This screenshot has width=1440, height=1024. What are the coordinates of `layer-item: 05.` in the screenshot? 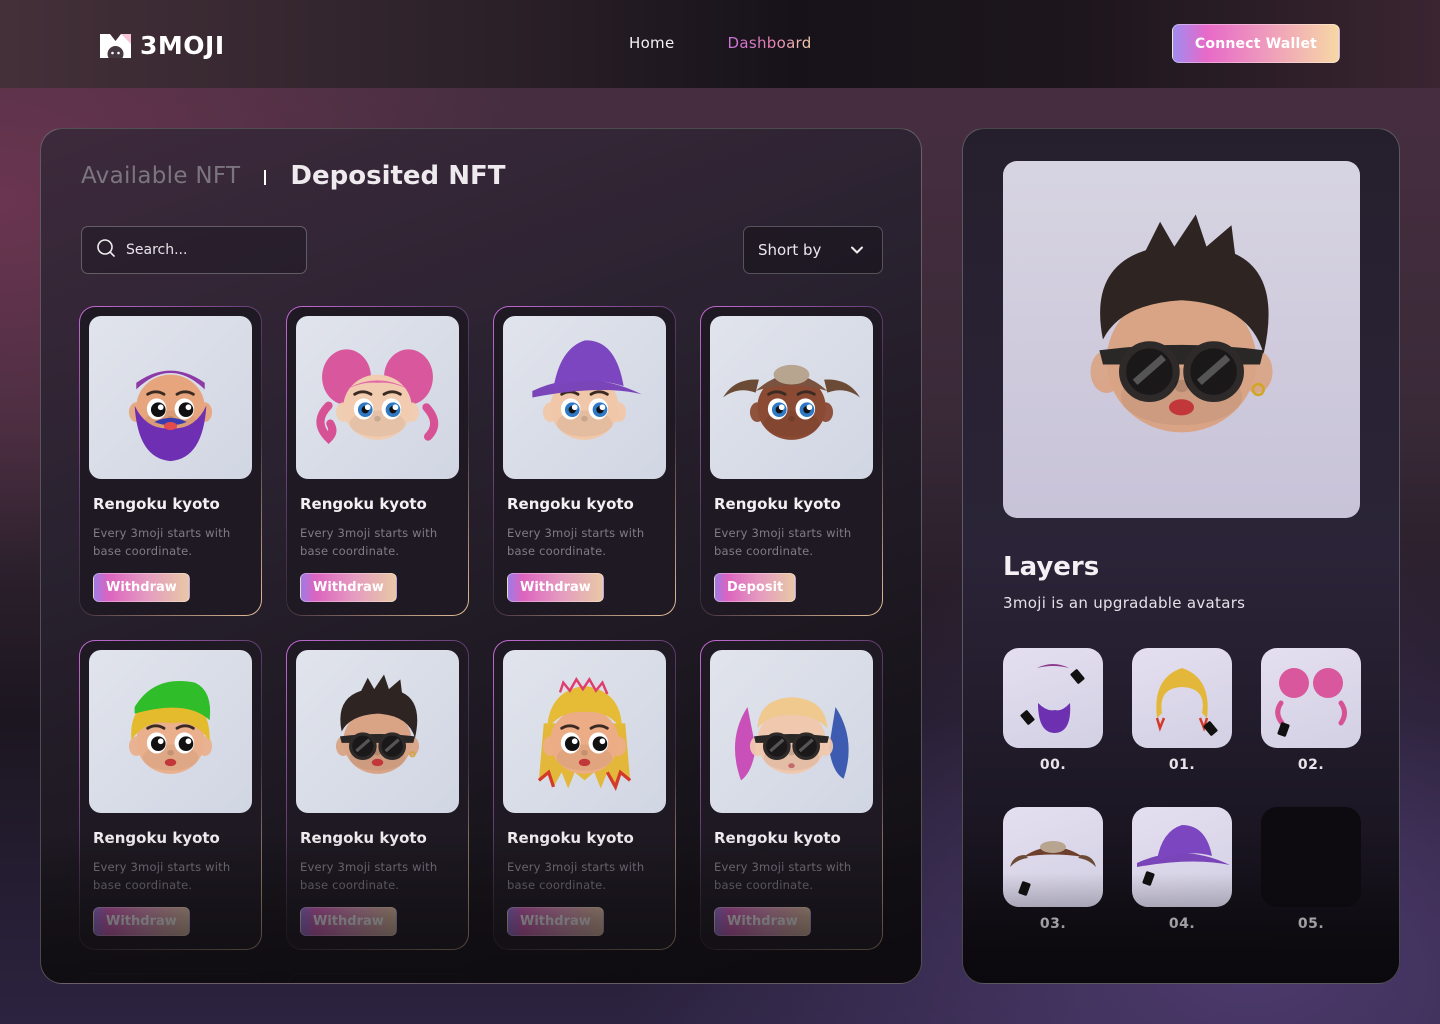 It's located at (1311, 886).